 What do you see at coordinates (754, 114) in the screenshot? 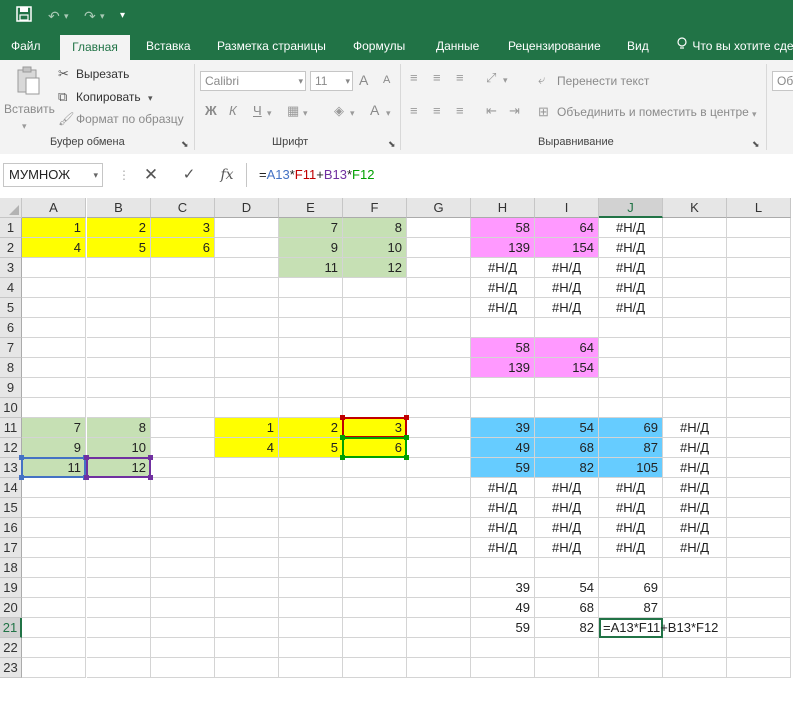
I see `merge-dropdown-icon: ▾` at bounding box center [754, 114].